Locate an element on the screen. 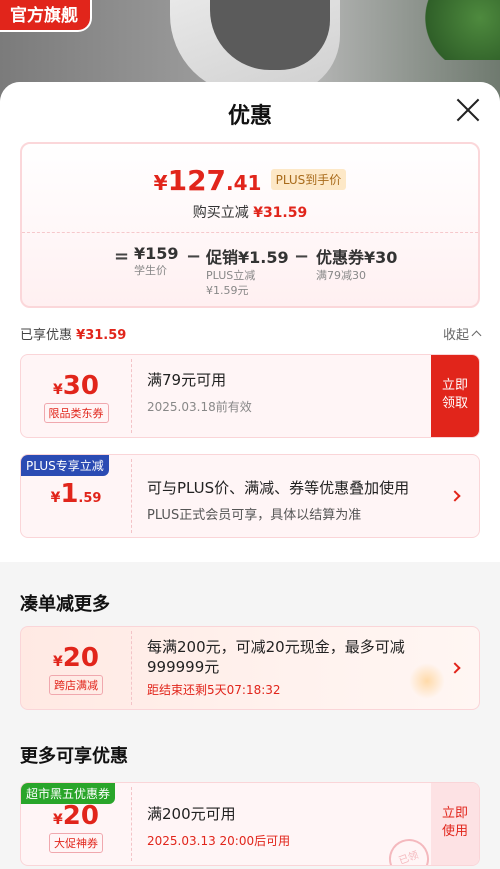 The width and height of the screenshot is (500, 869). plus-details: 可与PLUS价、满减、券等优惠叠加使用 PLUS正式会员可享，具体以结算为准 is located at coordinates (283, 500).